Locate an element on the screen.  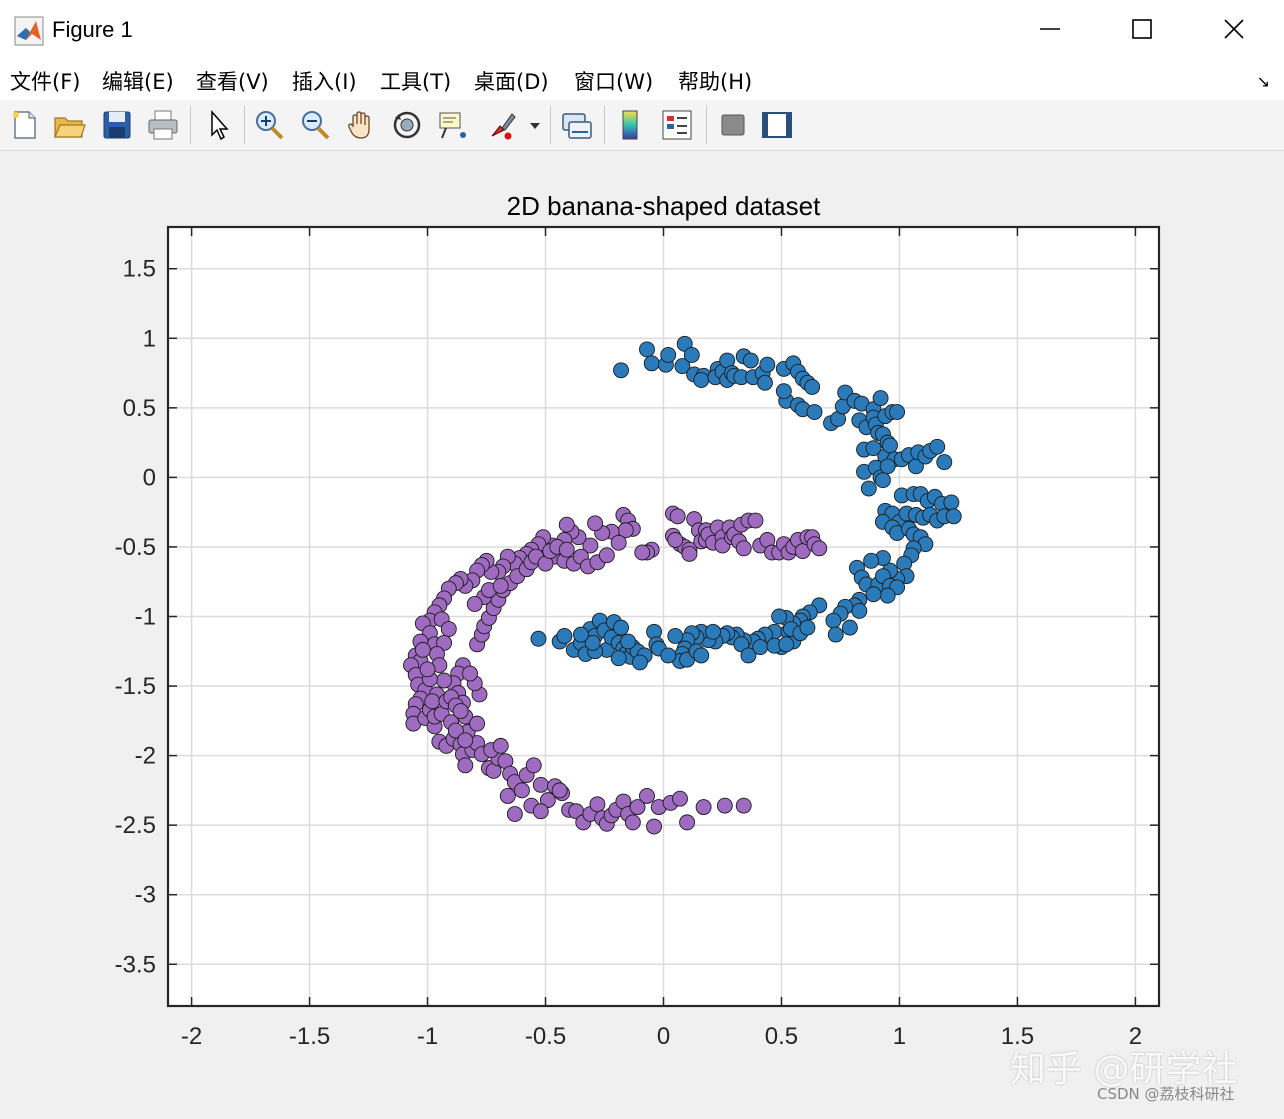
legend-icon is located at coordinates (677, 125).